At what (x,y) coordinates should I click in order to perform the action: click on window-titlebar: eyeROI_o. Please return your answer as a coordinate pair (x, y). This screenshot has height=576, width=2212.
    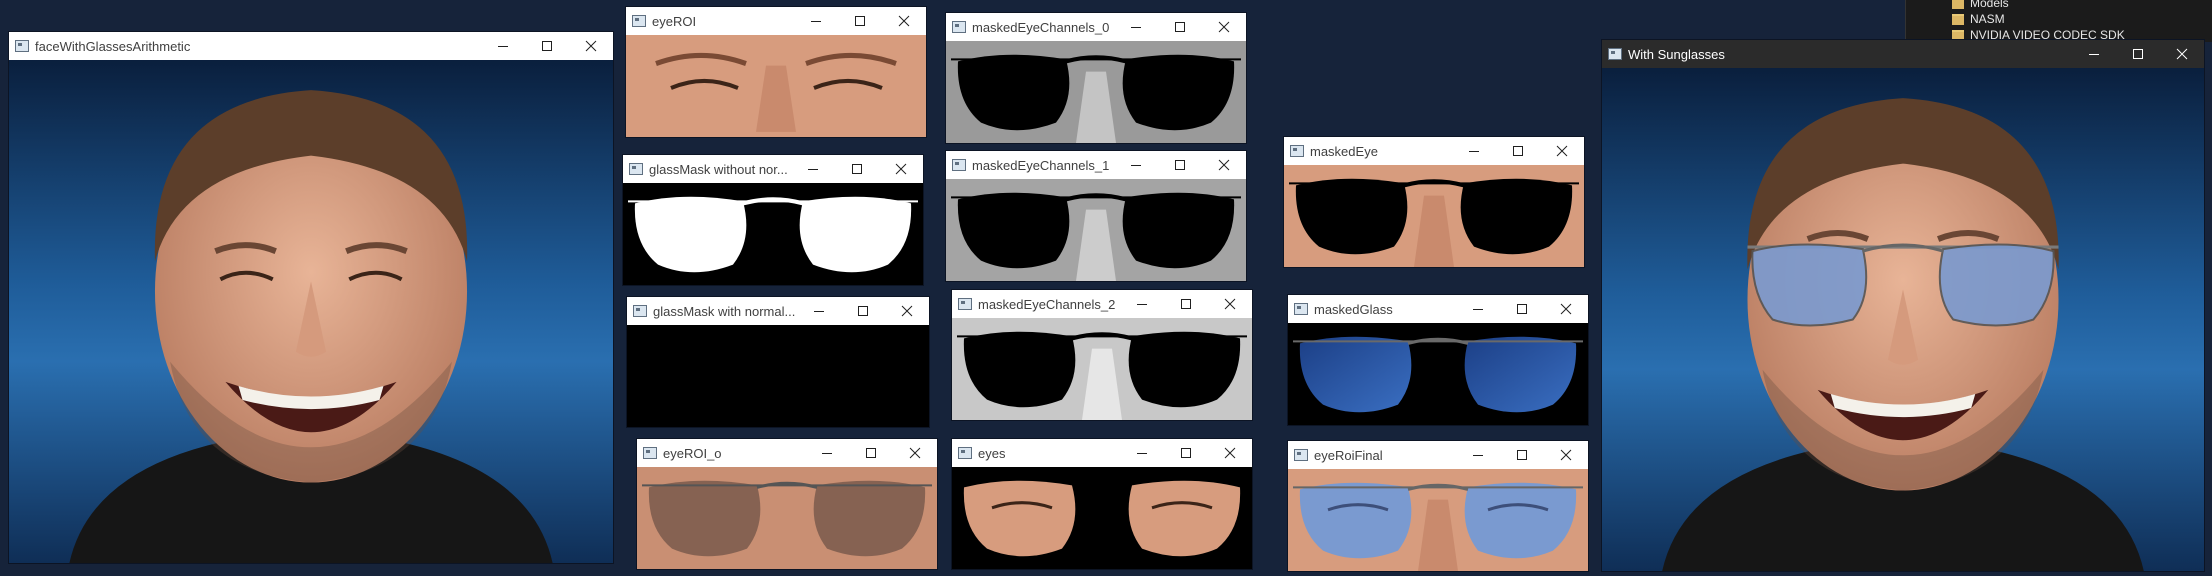
    Looking at the image, I should click on (787, 453).